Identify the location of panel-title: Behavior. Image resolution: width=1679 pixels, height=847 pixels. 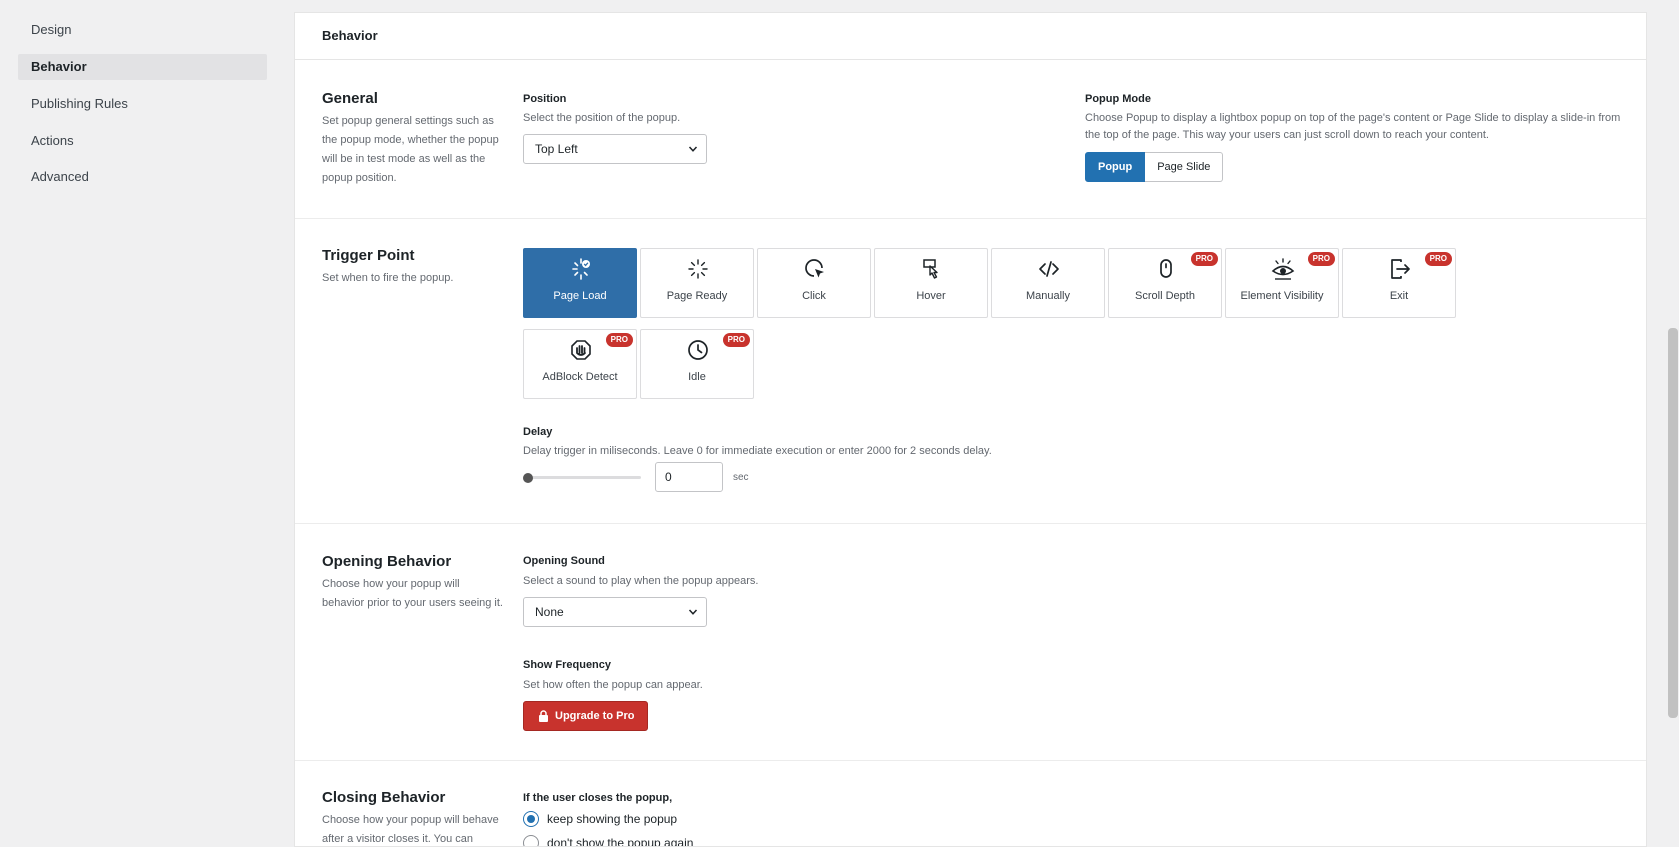
(970, 36).